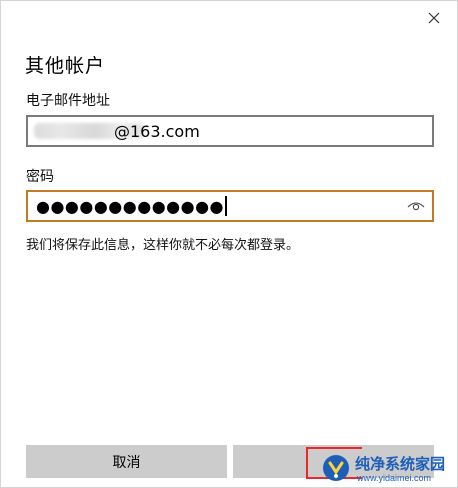  I want to click on cancel-button: 取消, so click(126, 461).